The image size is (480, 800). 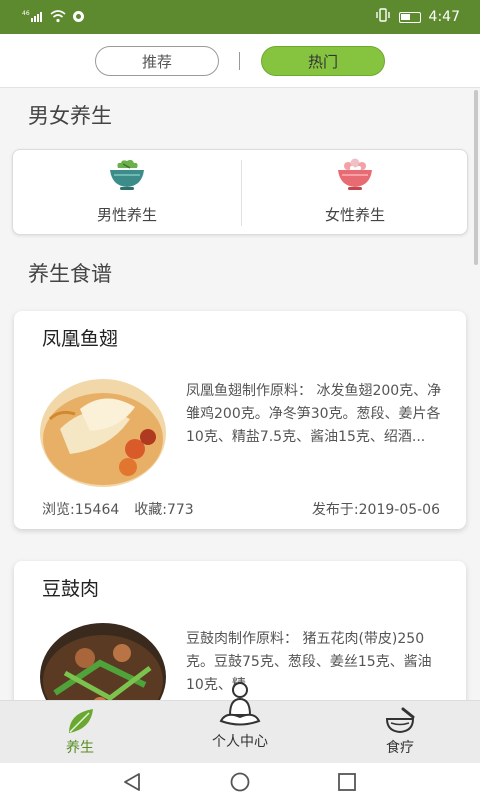 I want to click on status-icons-left: 46, so click(x=53, y=18).